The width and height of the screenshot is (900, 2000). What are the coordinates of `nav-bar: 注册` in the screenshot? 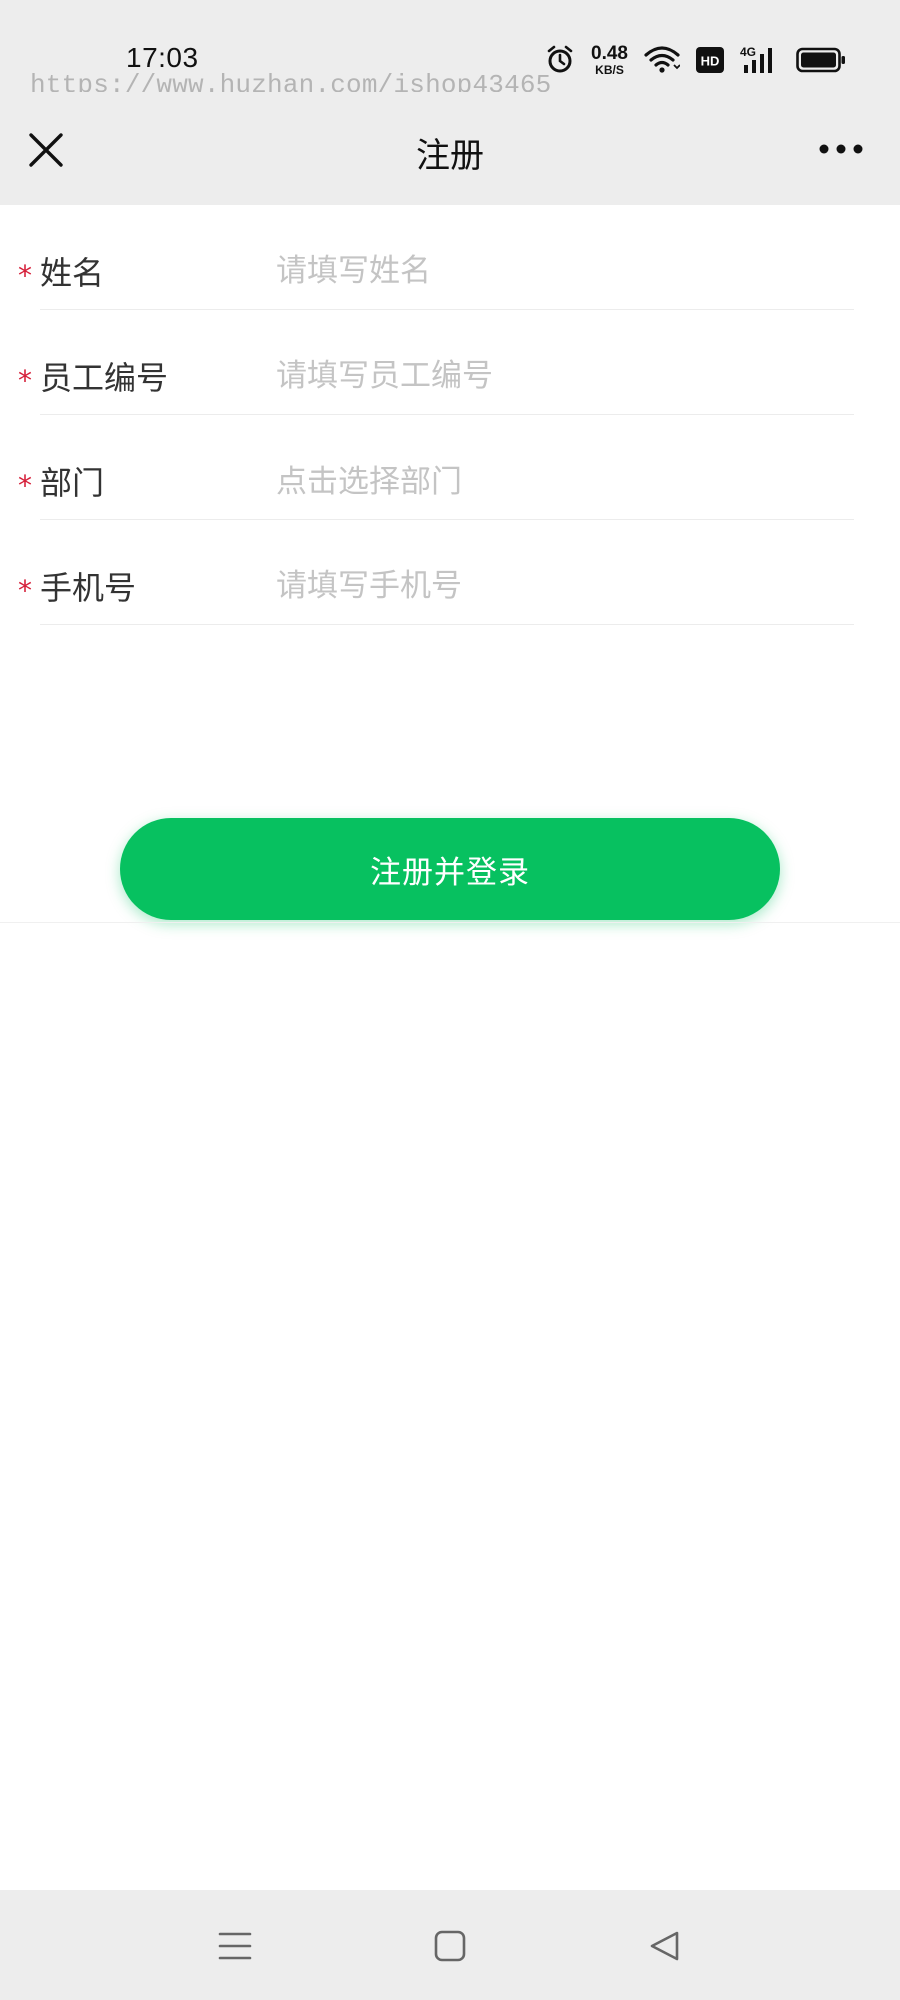 It's located at (450, 148).